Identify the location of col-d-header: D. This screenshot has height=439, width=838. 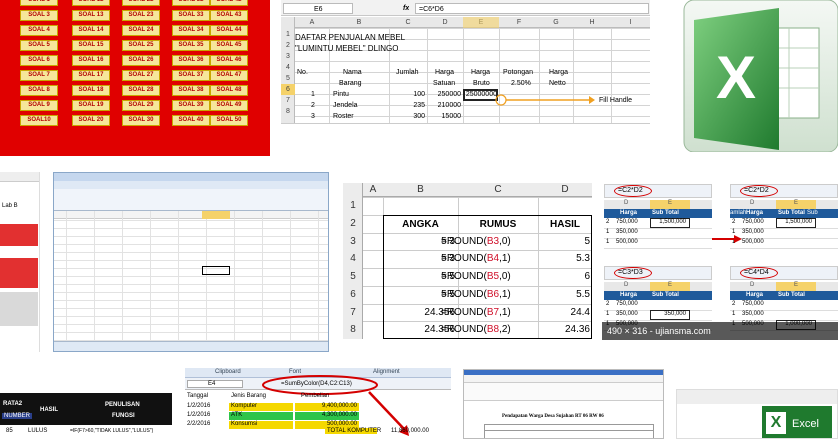
(752, 203).